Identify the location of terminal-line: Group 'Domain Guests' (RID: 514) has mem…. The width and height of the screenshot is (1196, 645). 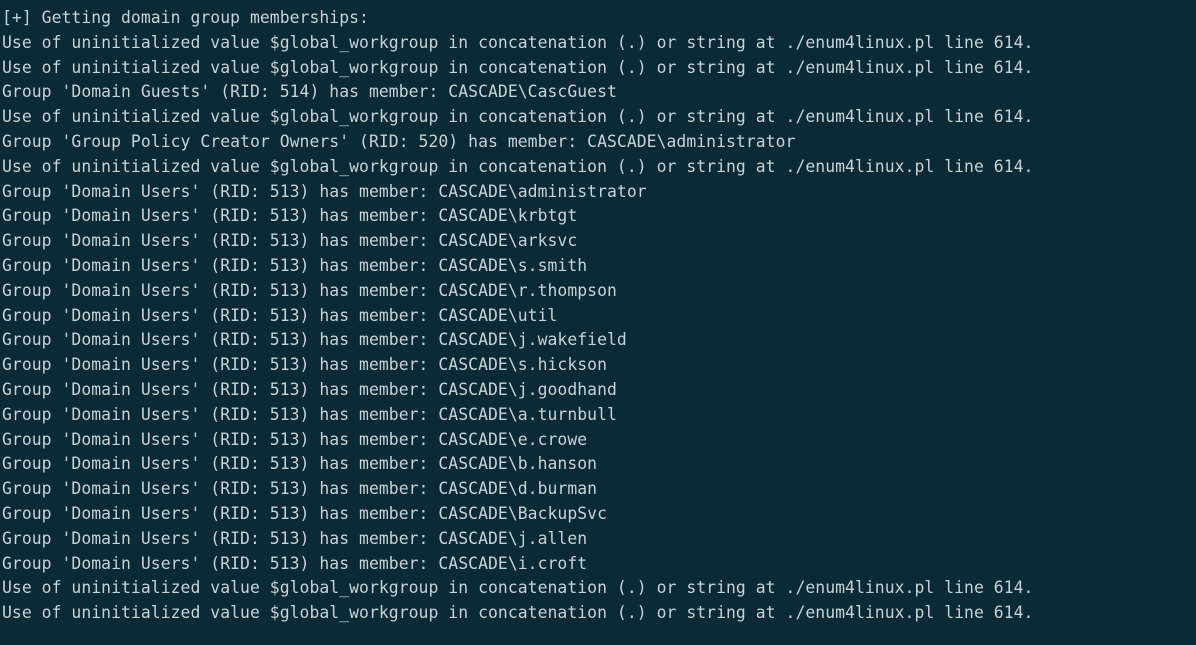
(309, 92).